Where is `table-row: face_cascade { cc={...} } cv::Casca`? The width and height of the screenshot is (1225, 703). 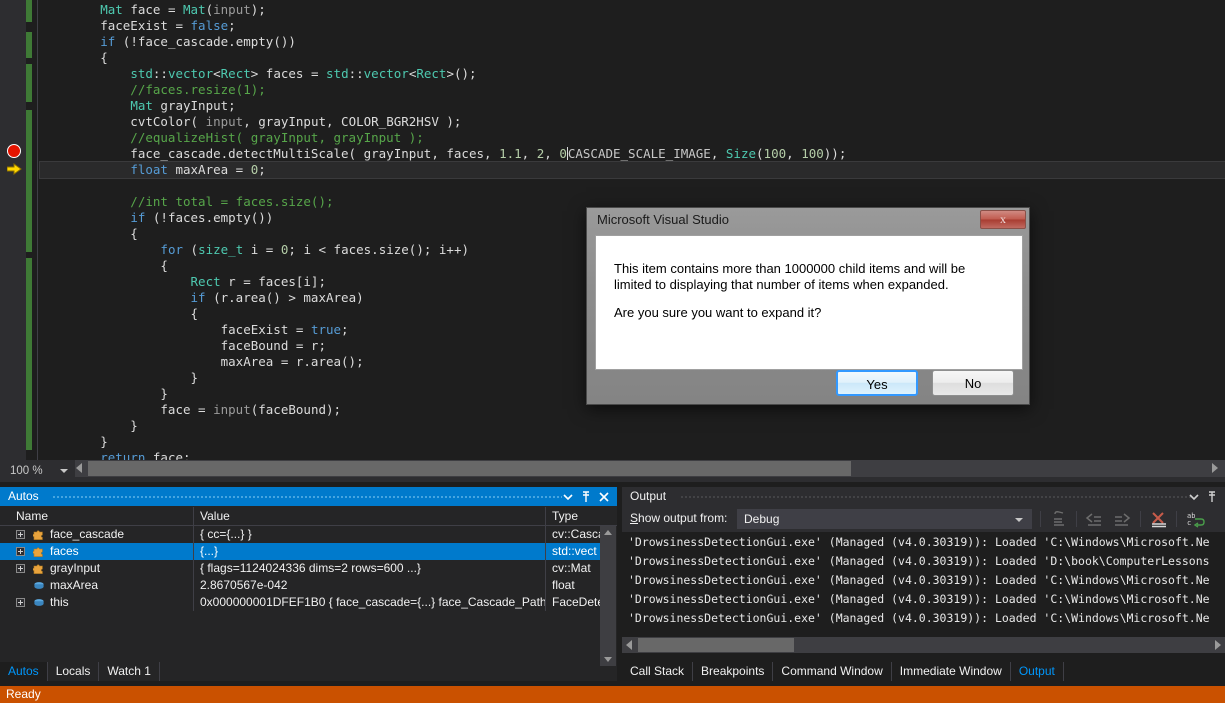 table-row: face_cascade { cc={...} } cv::Casca is located at coordinates (300, 534).